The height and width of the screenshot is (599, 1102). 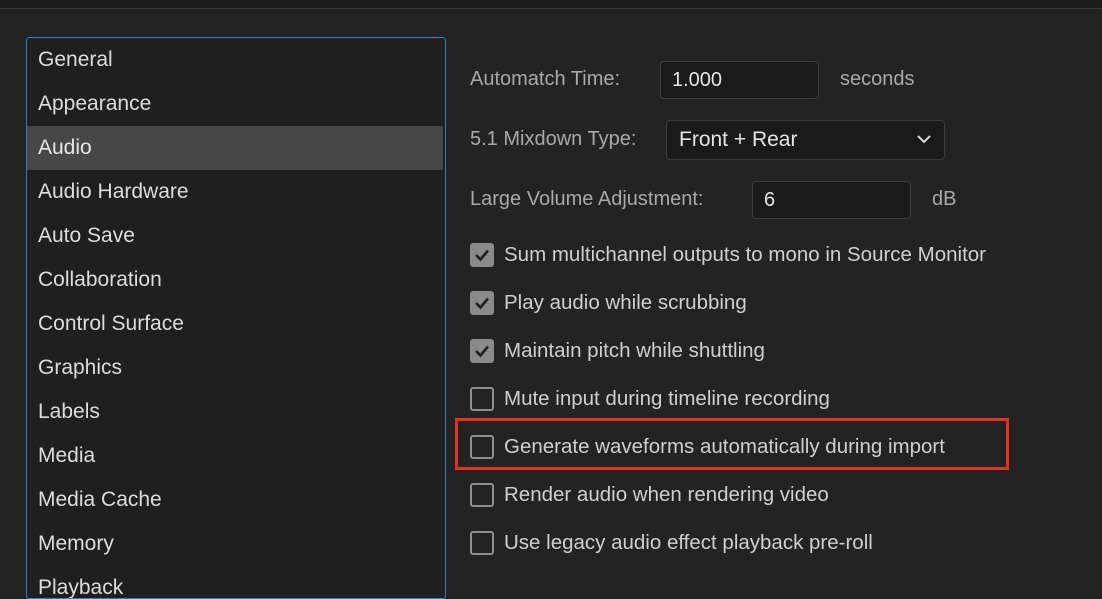 What do you see at coordinates (235, 192) in the screenshot?
I see `sidebar-item-audio-hardware: Audio Hardware` at bounding box center [235, 192].